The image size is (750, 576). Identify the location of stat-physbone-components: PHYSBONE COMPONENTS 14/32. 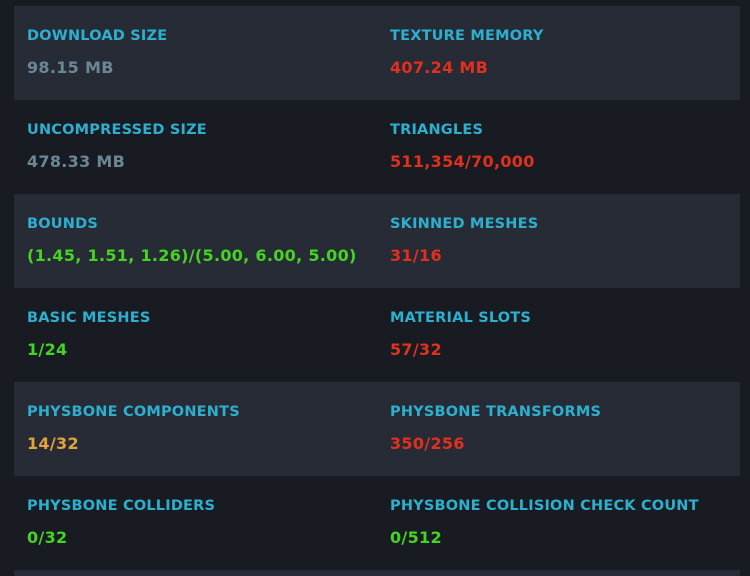
(133, 428).